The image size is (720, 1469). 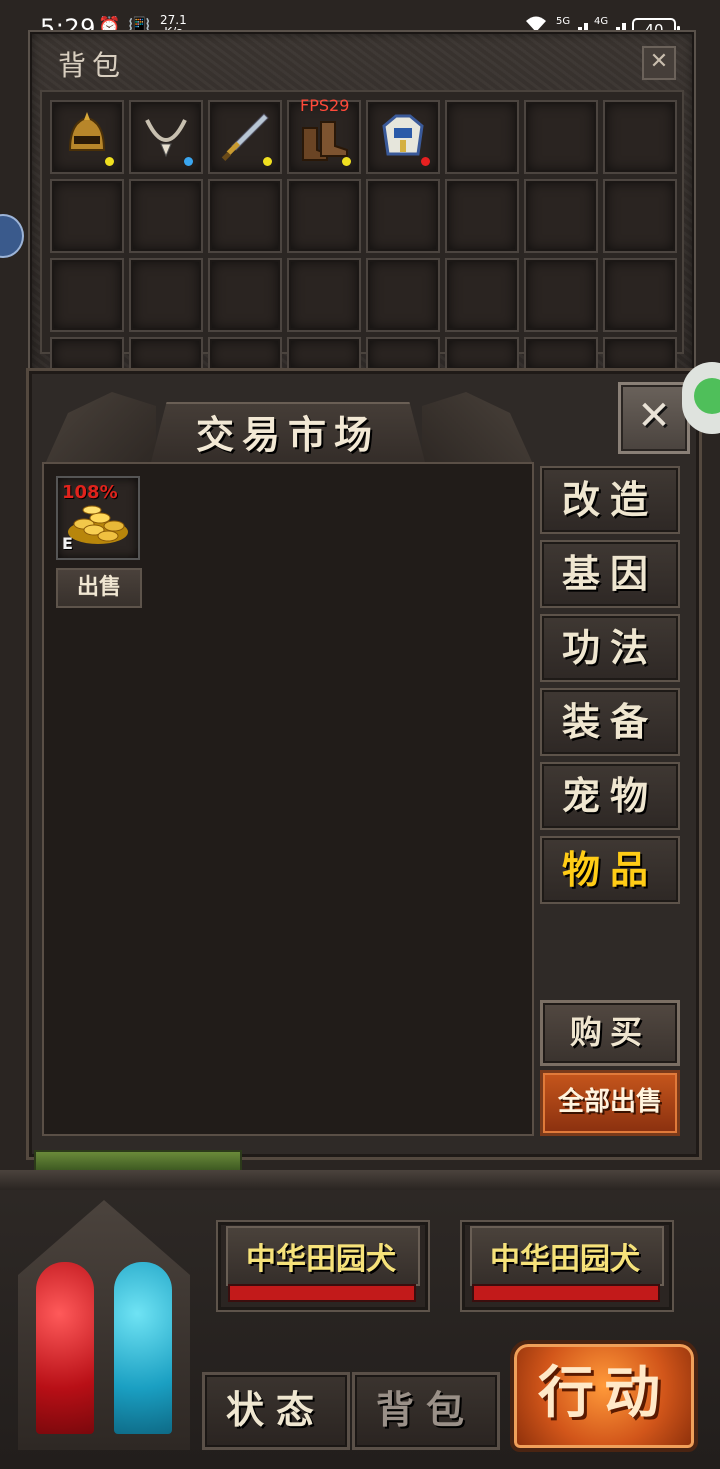 What do you see at coordinates (99, 588) in the screenshot?
I see `sell-button: 出售` at bounding box center [99, 588].